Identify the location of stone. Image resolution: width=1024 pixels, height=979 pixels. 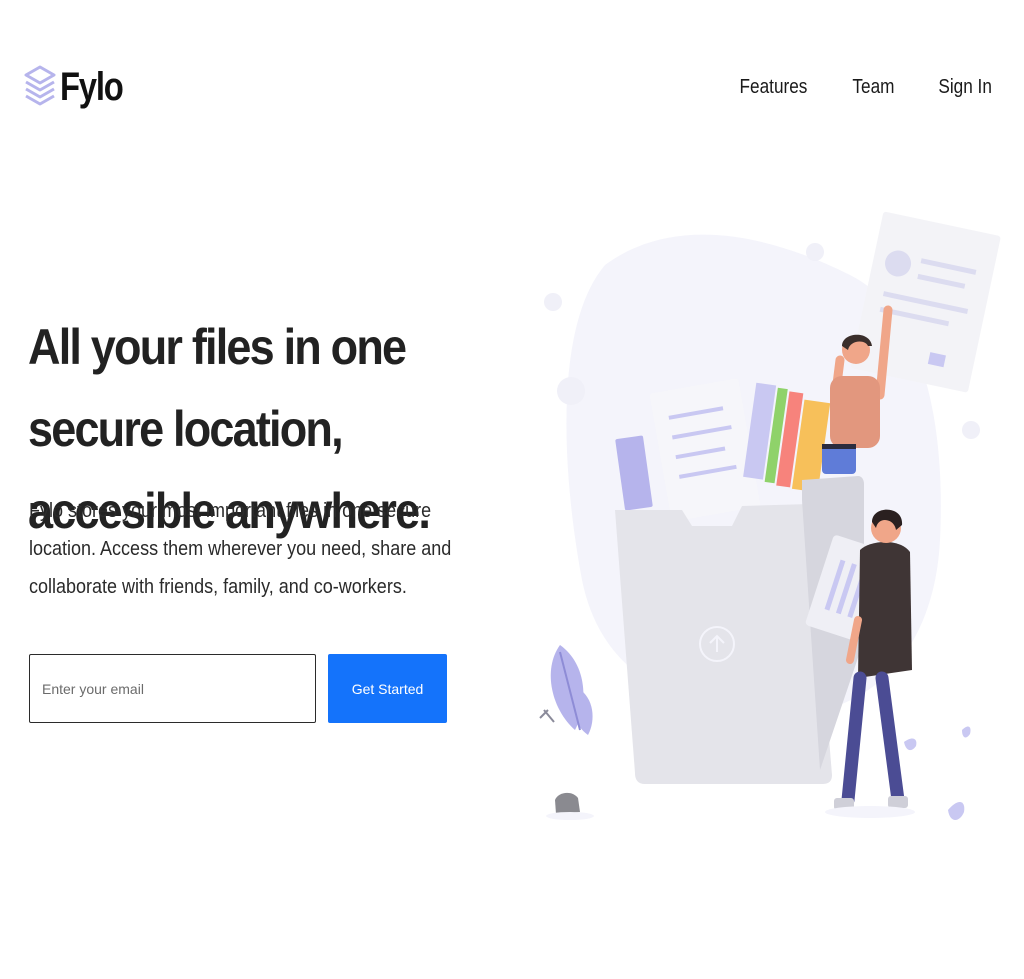
(567, 803).